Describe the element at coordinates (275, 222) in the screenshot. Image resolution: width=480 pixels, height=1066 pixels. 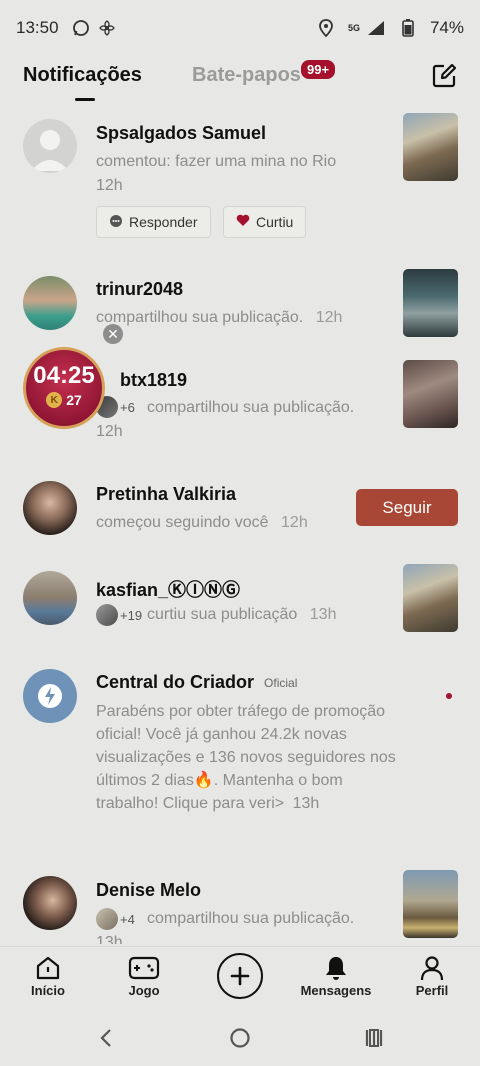
I see `liked-label: Curtiu` at that location.